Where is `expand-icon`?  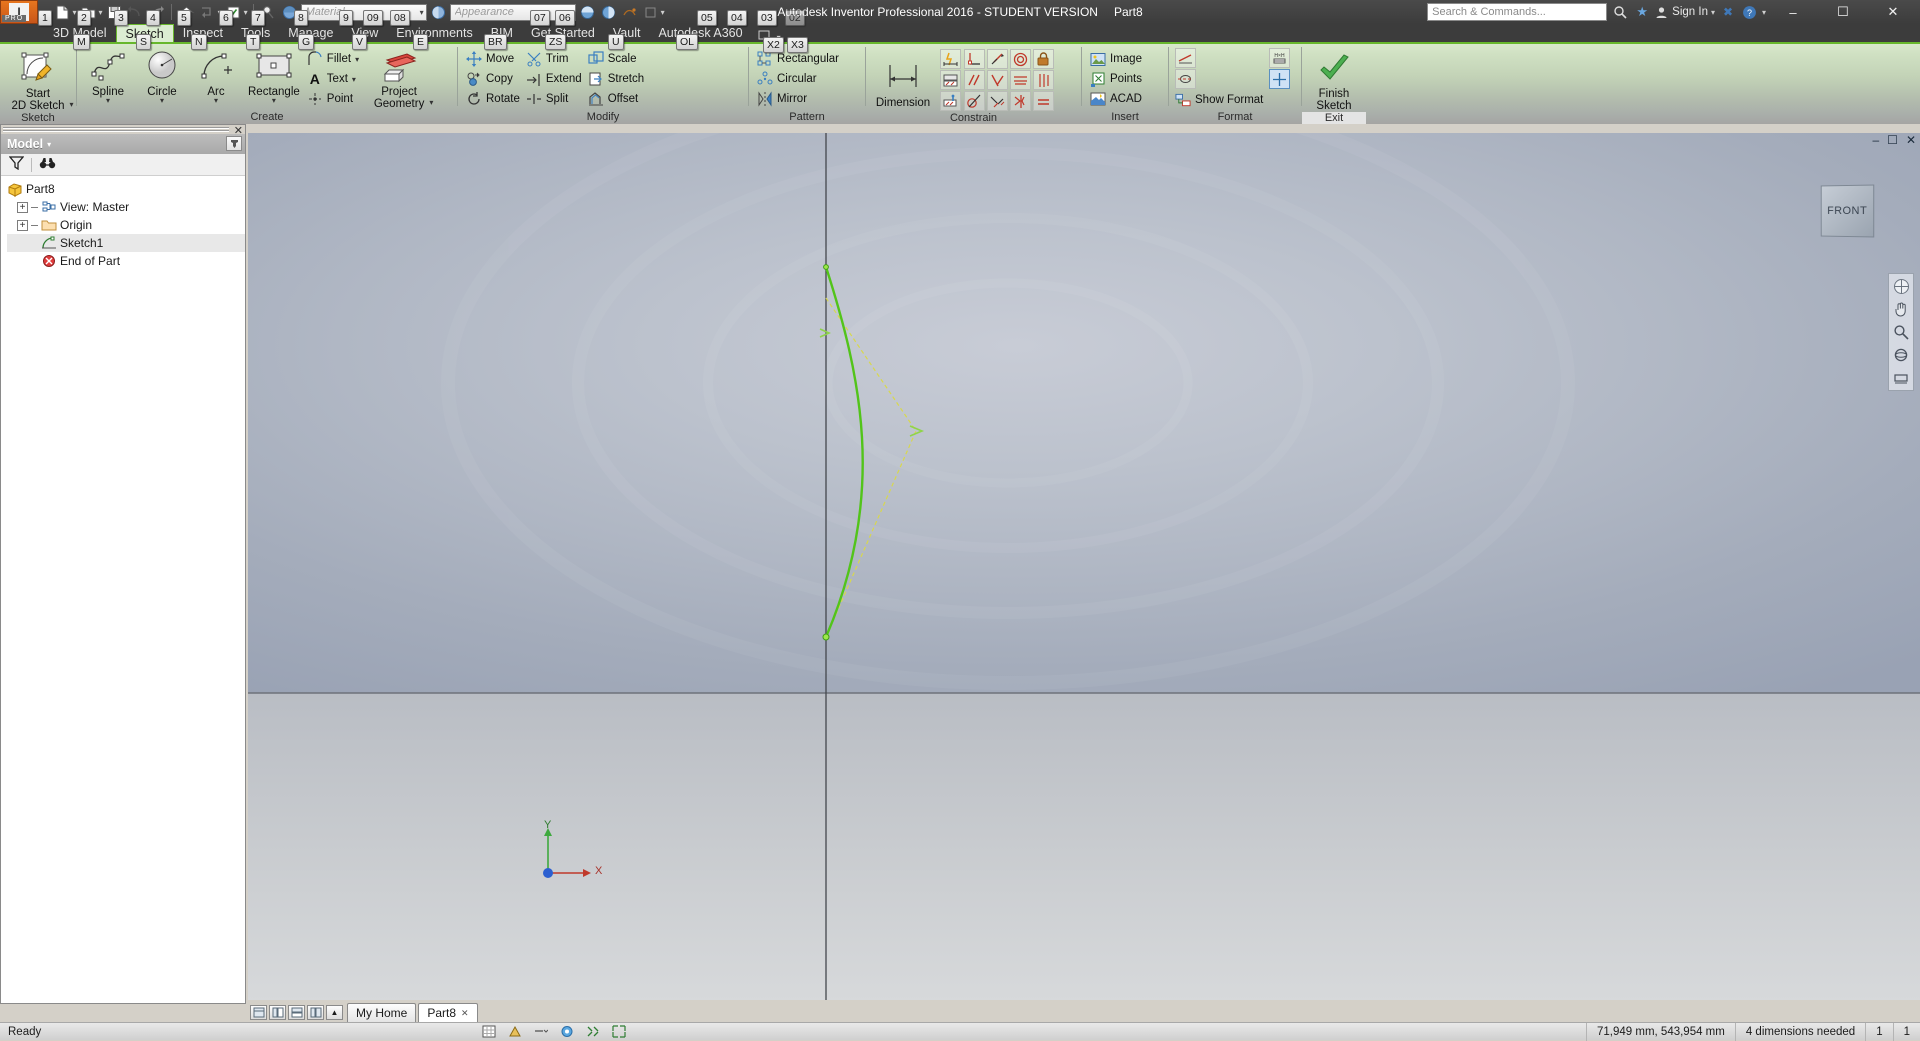 expand-icon is located at coordinates (619, 1031).